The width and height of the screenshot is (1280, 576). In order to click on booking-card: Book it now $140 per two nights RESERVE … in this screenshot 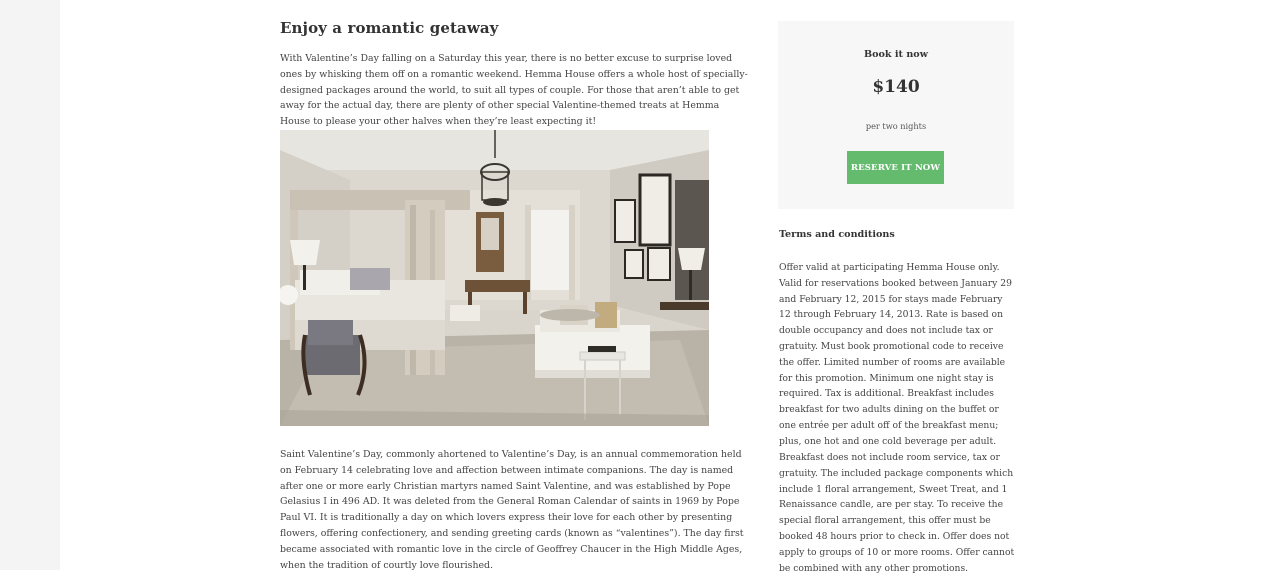, I will do `click(896, 115)`.